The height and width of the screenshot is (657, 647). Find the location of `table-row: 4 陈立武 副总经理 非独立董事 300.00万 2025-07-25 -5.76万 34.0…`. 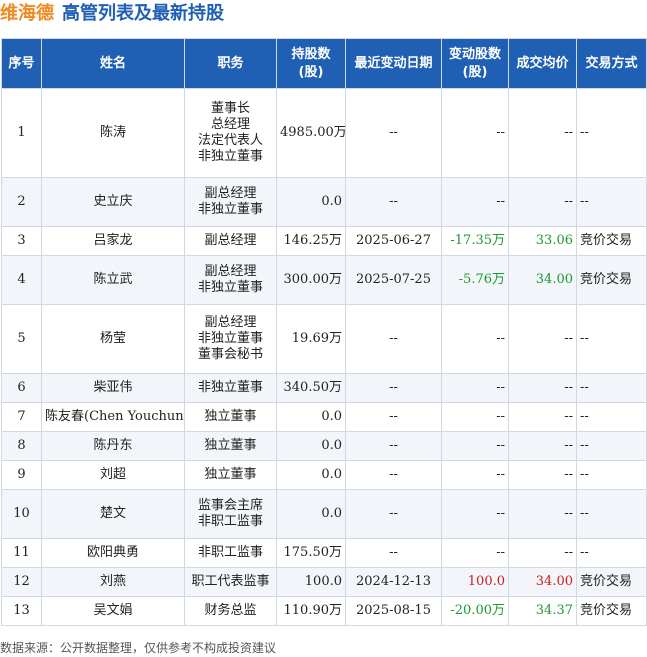

table-row: 4 陈立武 副总经理 非独立董事 300.00万 2025-07-25 -5.76万 34.0… is located at coordinates (324, 280).